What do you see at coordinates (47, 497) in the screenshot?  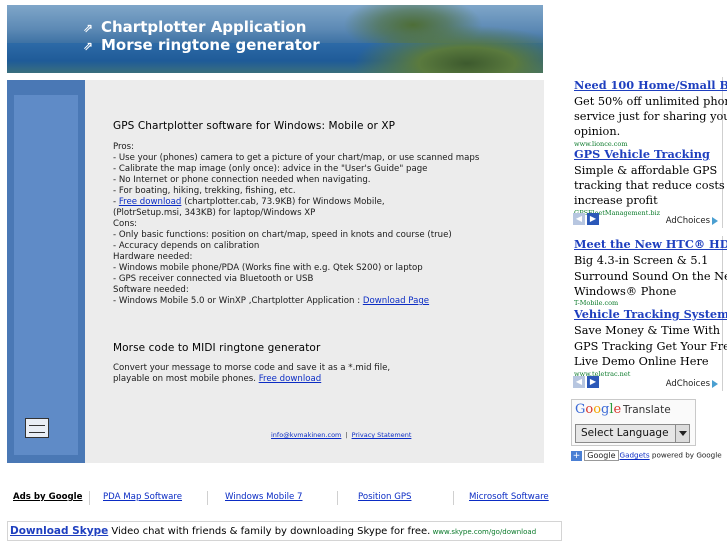 I see `ads-by-google-label: Ads by Google` at bounding box center [47, 497].